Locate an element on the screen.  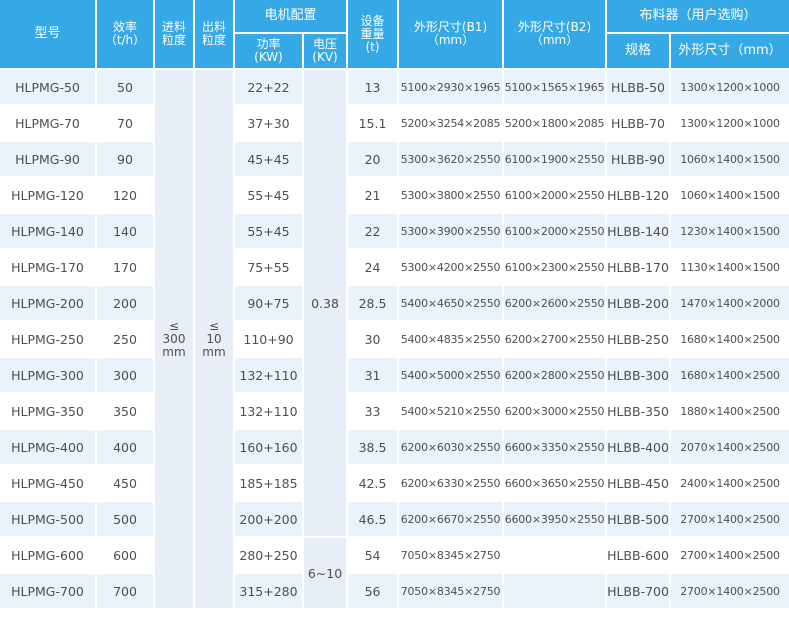
dist-dim-cell: 2070×1400×2500 is located at coordinates (730, 448).